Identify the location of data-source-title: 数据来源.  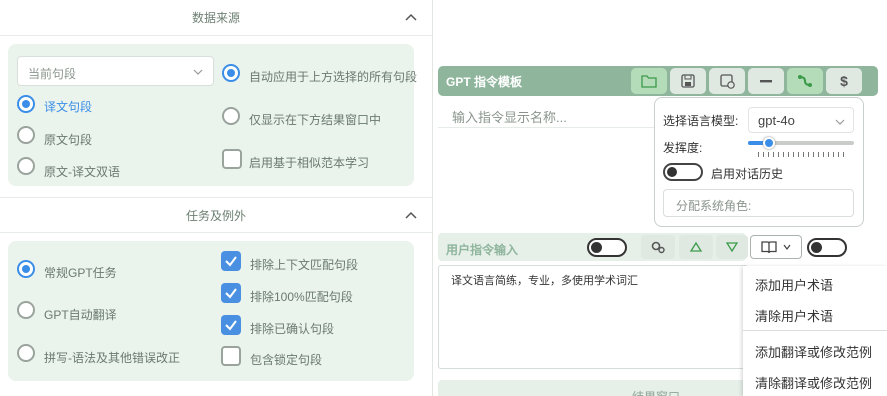
(215, 18).